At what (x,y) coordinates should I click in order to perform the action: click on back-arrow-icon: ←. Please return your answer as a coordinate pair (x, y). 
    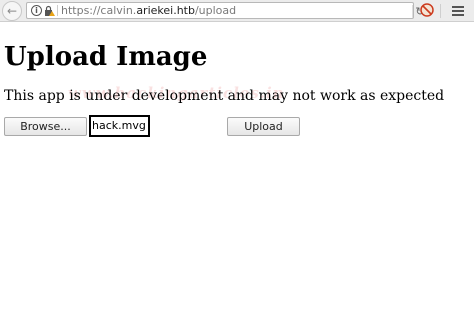
    Looking at the image, I should click on (12, 11).